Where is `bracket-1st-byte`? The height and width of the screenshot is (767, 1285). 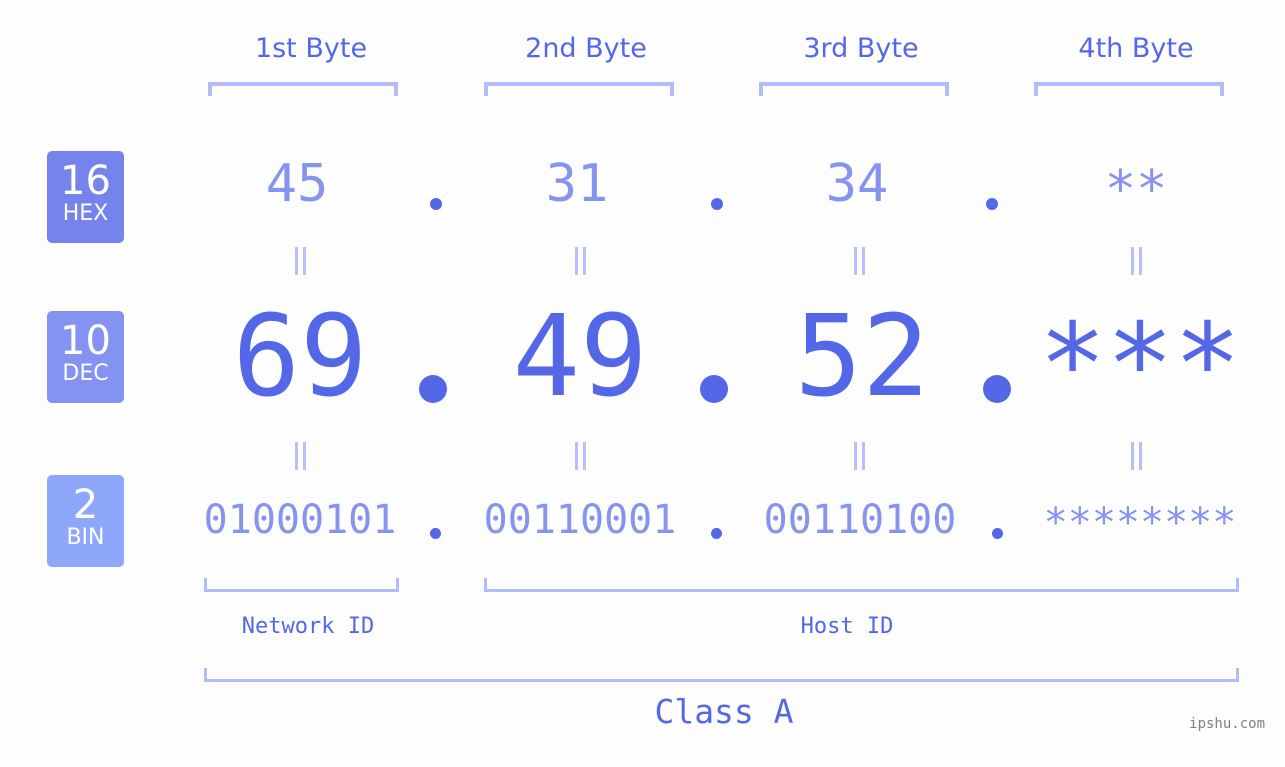 bracket-1st-byte is located at coordinates (303, 89).